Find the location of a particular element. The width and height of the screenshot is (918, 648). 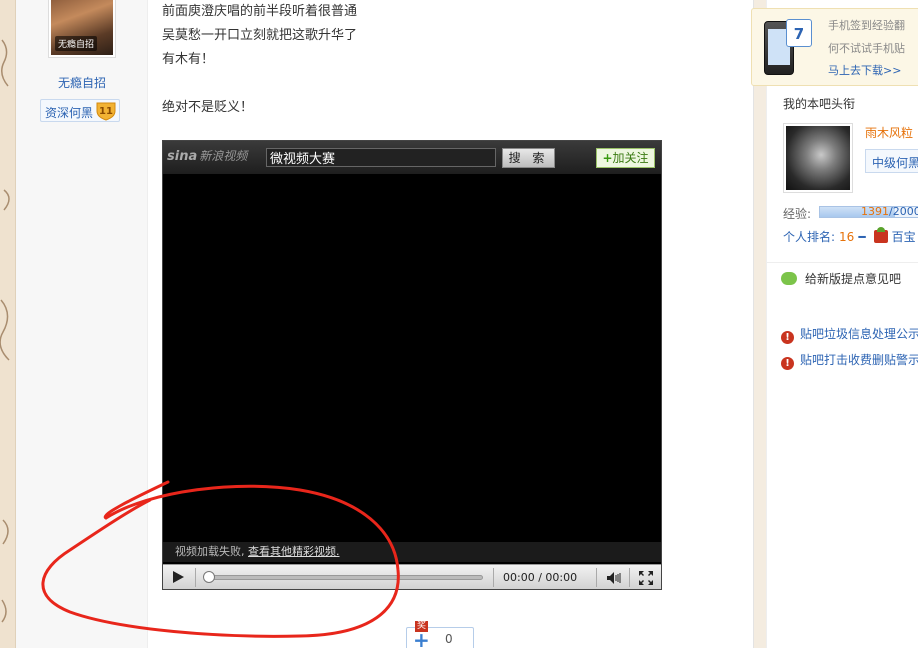

level-shield-icon: 11 is located at coordinates (106, 111).